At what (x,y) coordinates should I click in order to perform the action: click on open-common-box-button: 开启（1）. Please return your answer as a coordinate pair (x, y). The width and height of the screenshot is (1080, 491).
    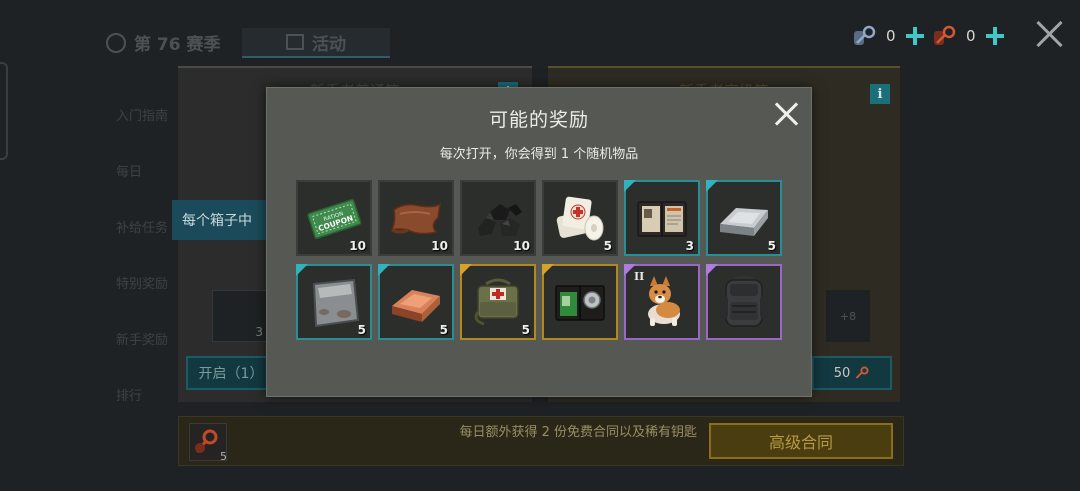
    Looking at the image, I should click on (231, 373).